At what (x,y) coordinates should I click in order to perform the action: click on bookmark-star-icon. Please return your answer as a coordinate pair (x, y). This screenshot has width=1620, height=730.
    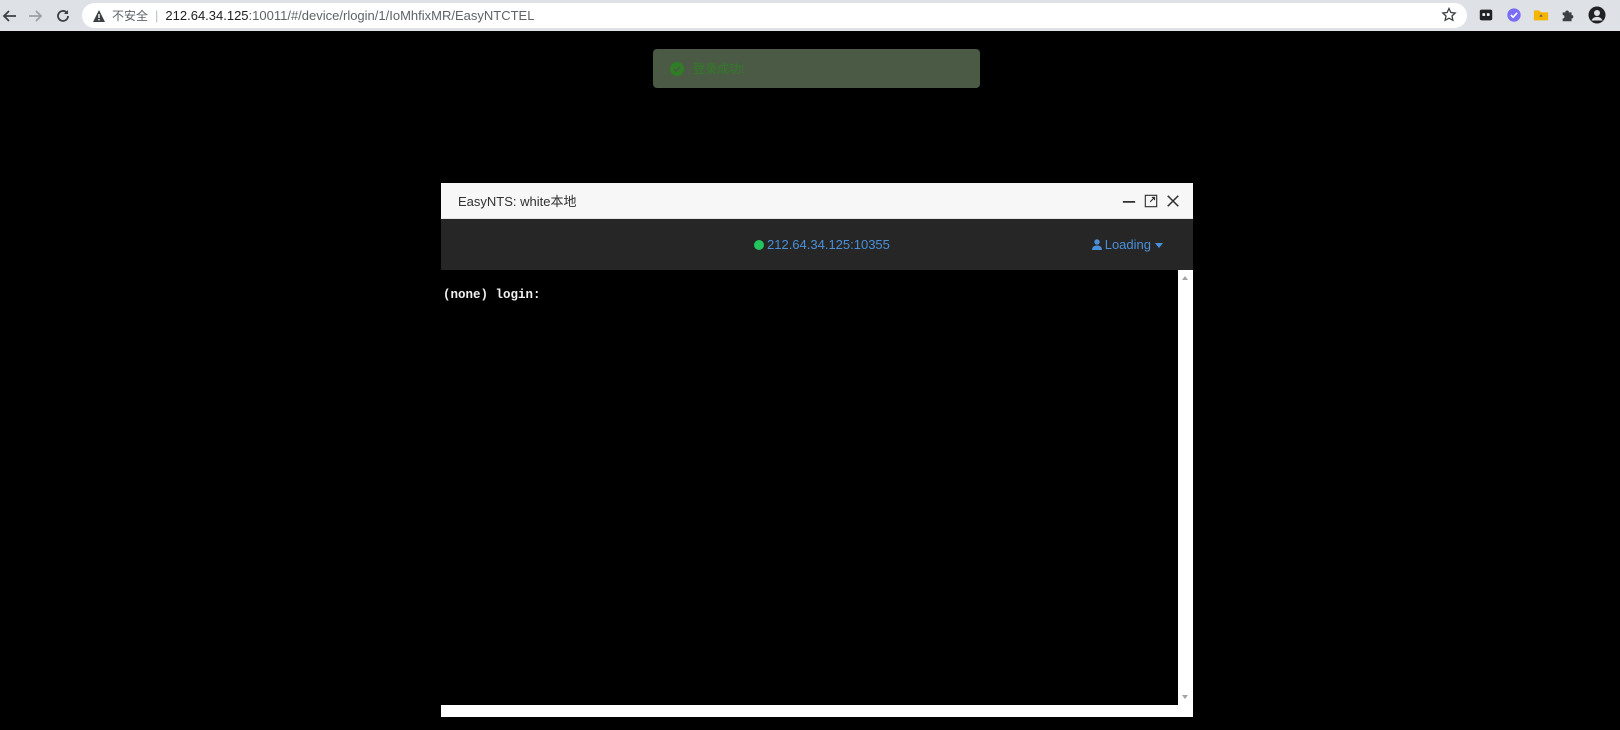
    Looking at the image, I should click on (1449, 15).